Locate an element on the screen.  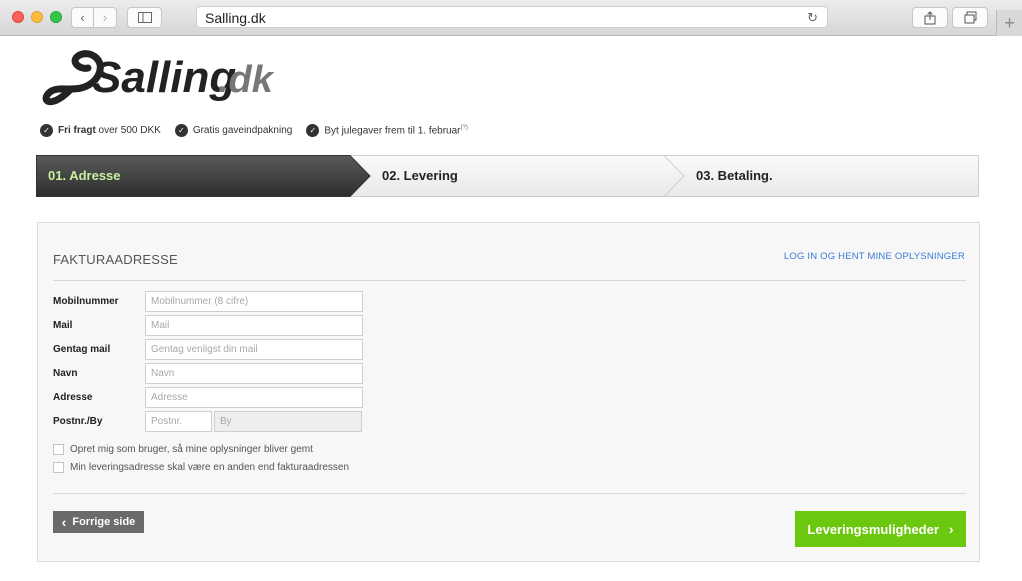
repeat-mail-label: Gentag mail is located at coordinates (82, 349).